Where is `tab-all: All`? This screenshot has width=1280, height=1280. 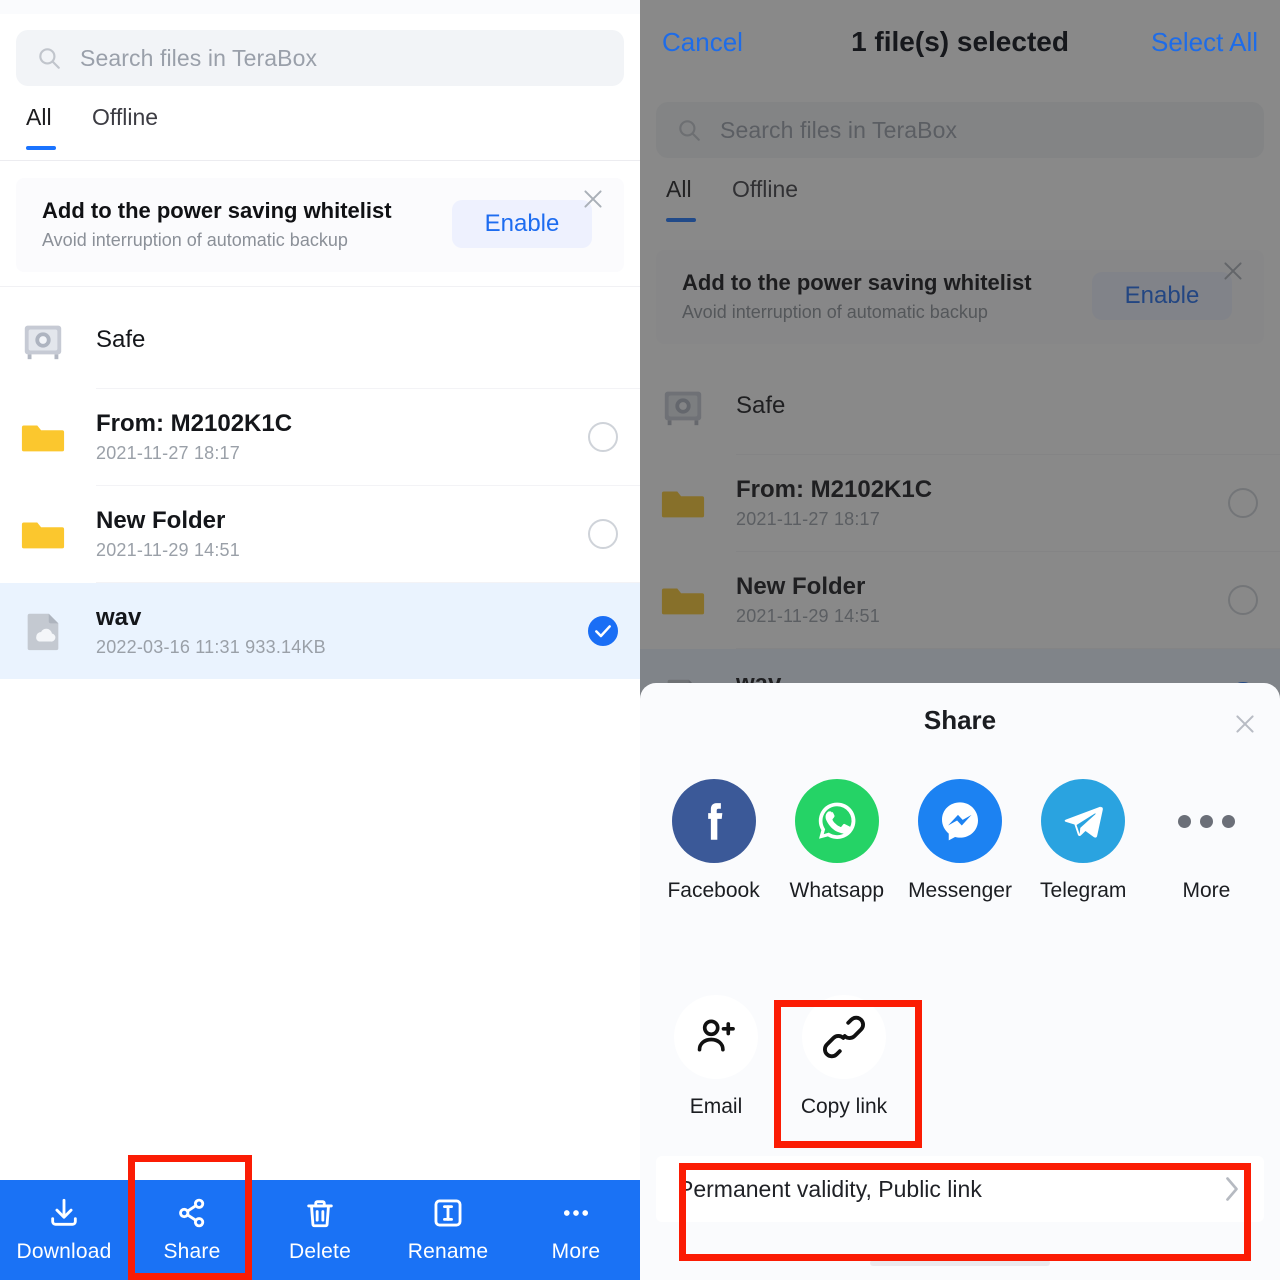 tab-all: All is located at coordinates (39, 119).